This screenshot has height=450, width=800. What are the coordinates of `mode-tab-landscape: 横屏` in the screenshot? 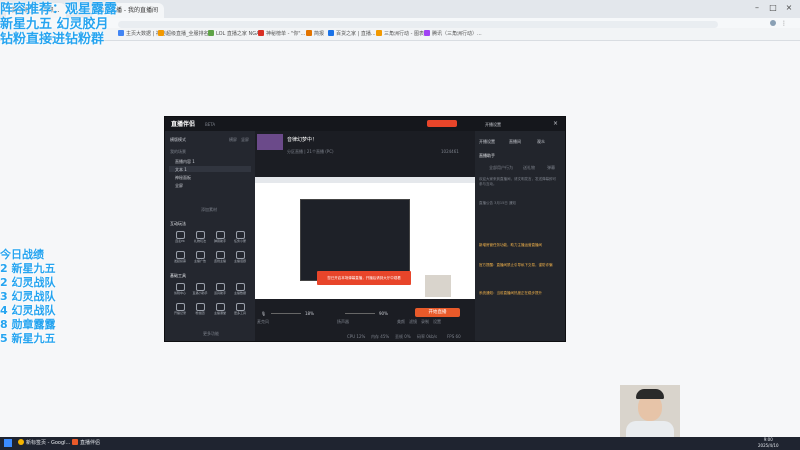 It's located at (233, 139).